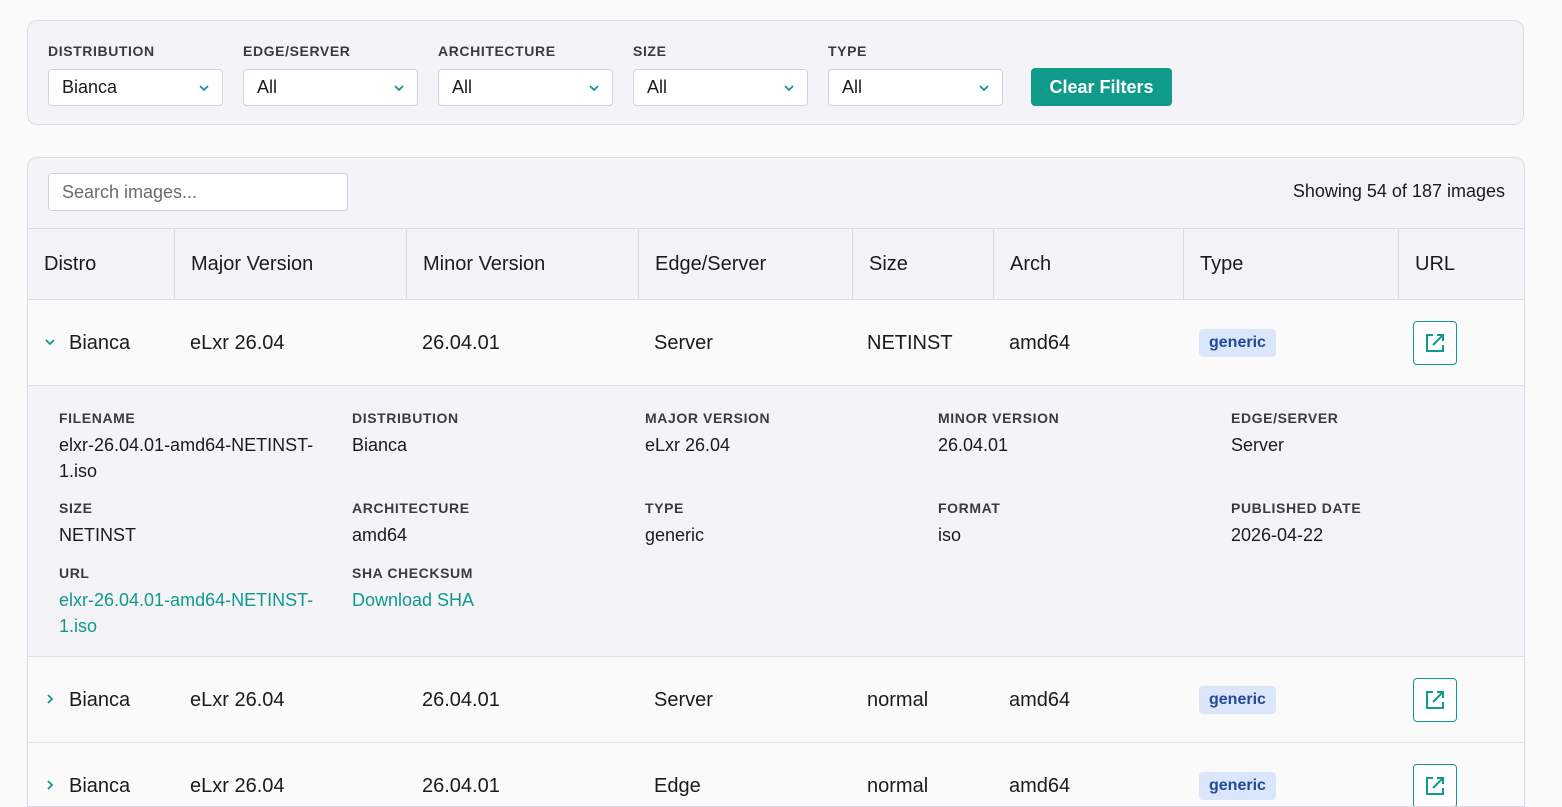 The height and width of the screenshot is (807, 1562). I want to click on download-sha-link: Download SHA, so click(484, 600).